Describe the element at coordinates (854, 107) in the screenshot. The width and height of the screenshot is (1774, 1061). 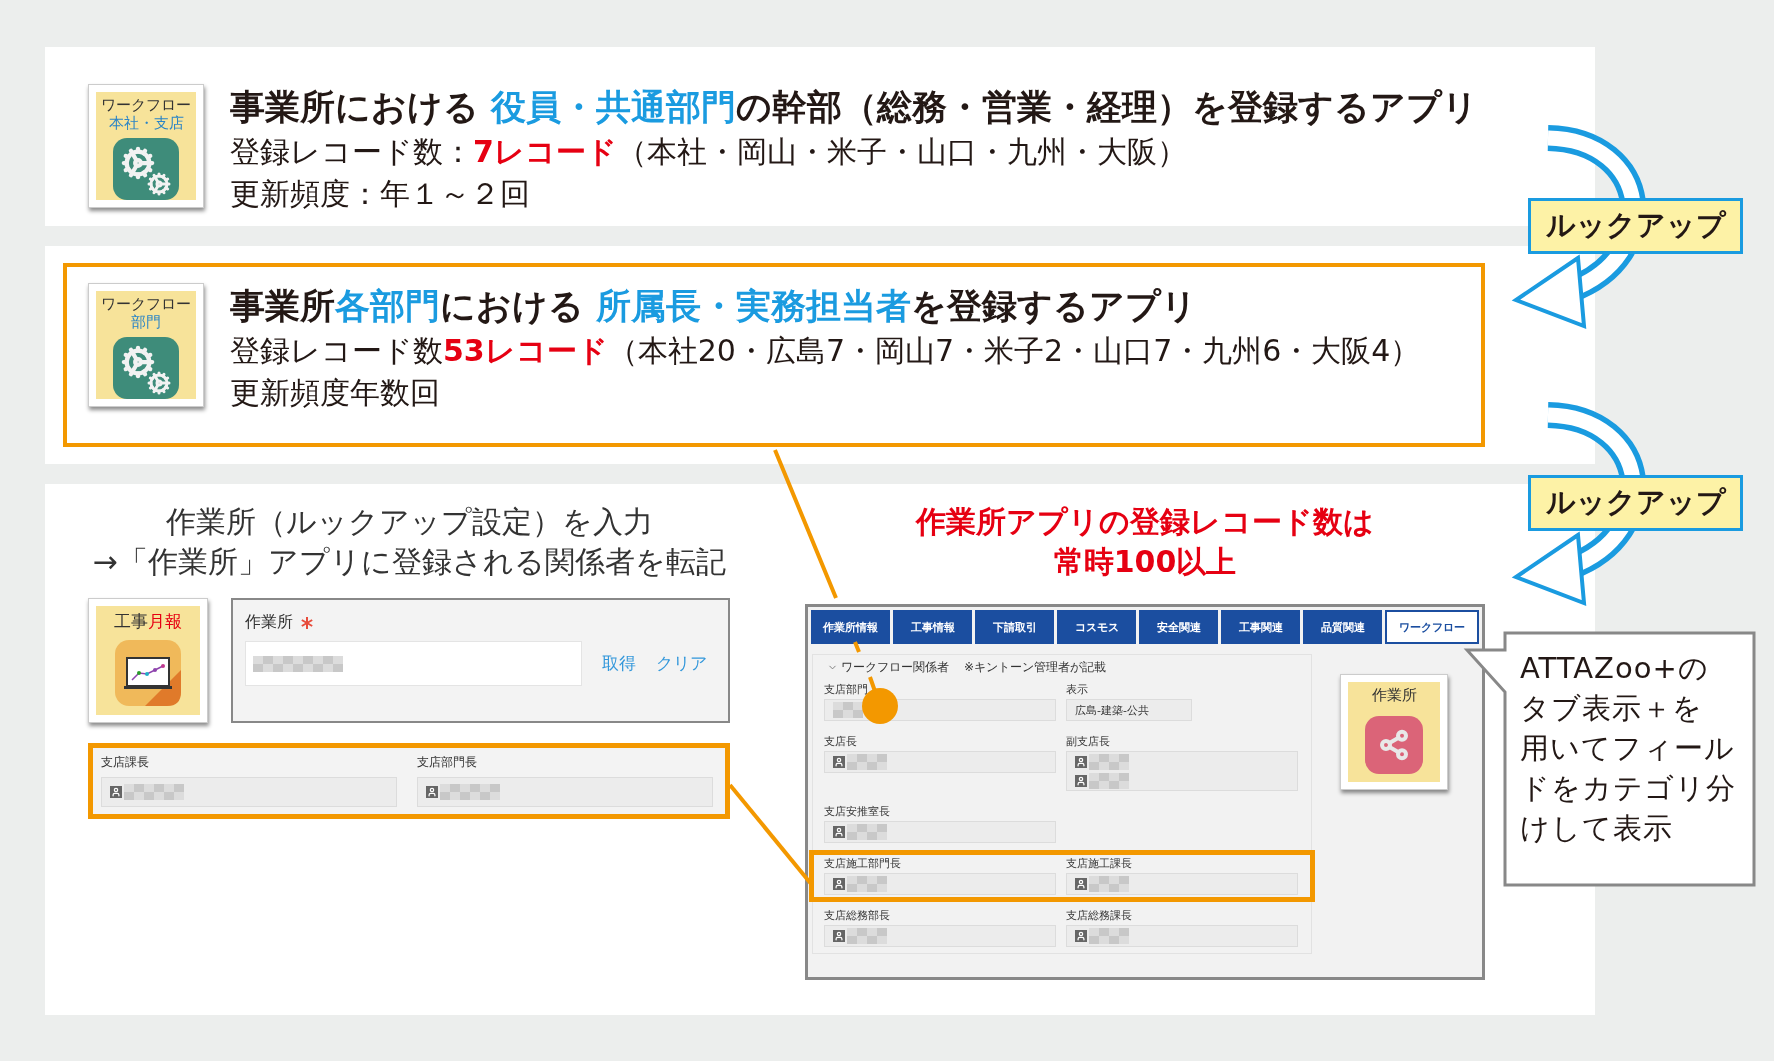
I see `app-title: 事業所における 役員・共通部門の幹部（総務・営業・経理）を登録するアプリ` at that location.